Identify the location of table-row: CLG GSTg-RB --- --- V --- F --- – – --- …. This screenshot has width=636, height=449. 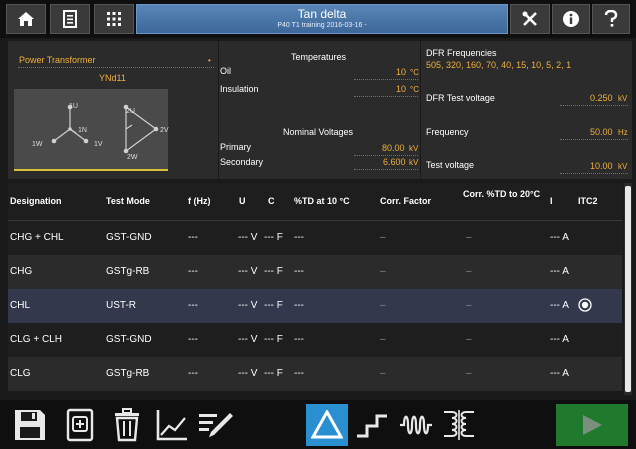
(315, 374).